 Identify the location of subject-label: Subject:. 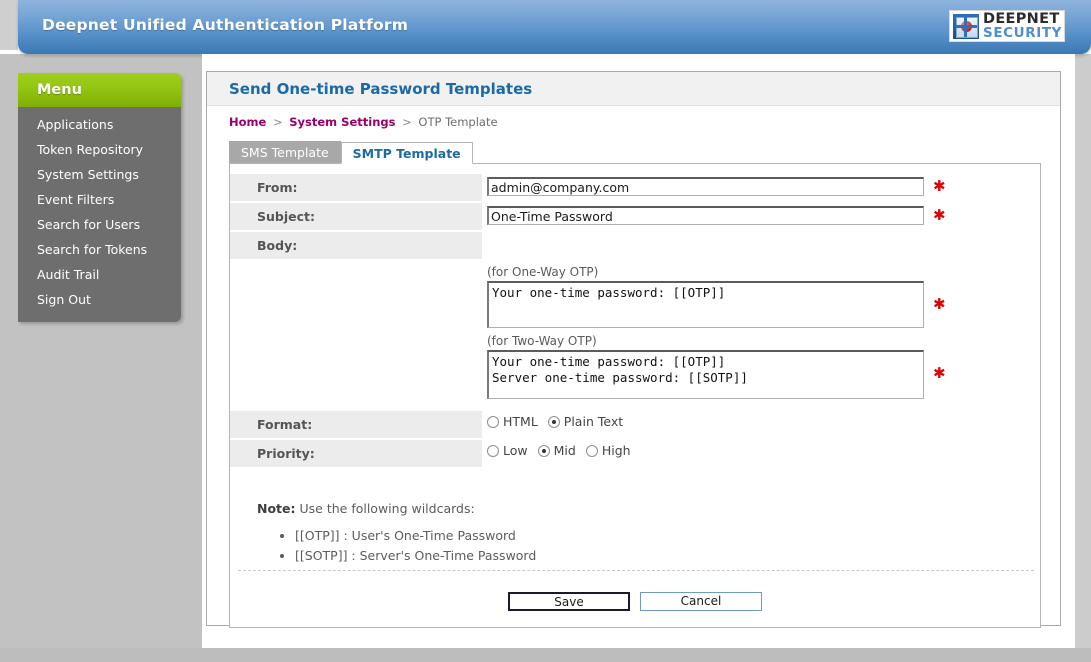
(356, 216).